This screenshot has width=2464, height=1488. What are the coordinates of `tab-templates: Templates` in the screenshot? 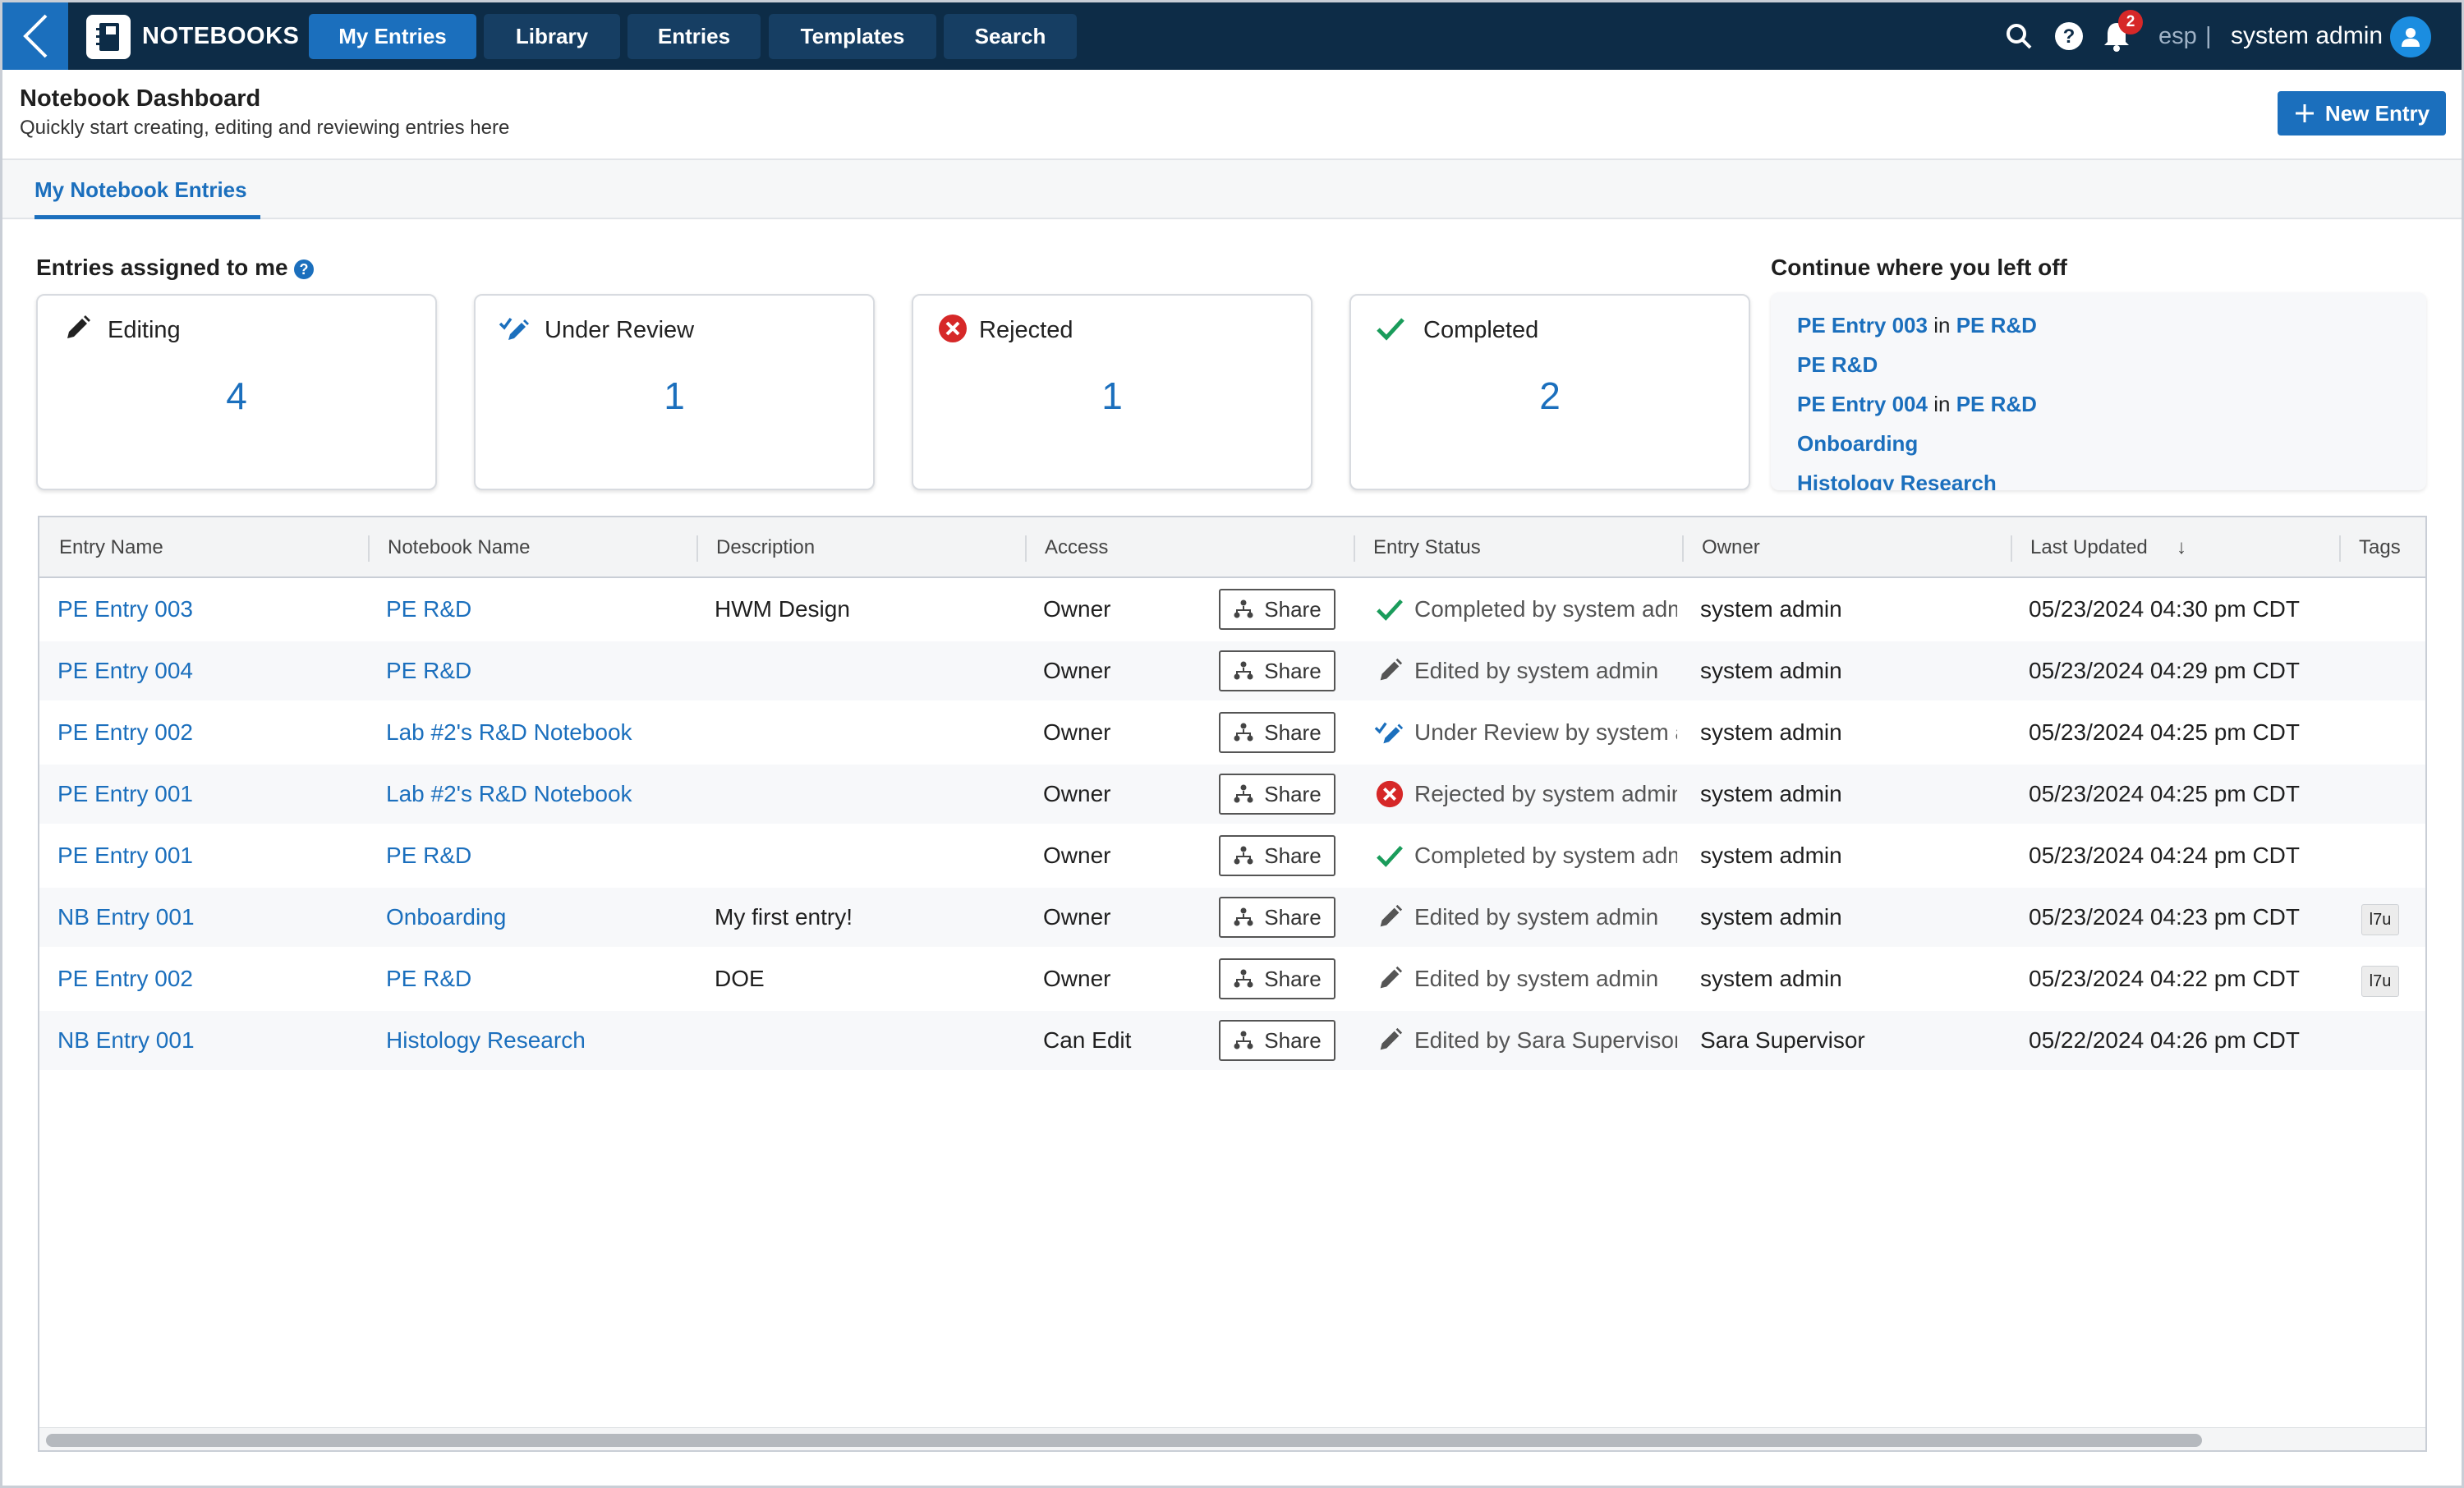 It's located at (852, 36).